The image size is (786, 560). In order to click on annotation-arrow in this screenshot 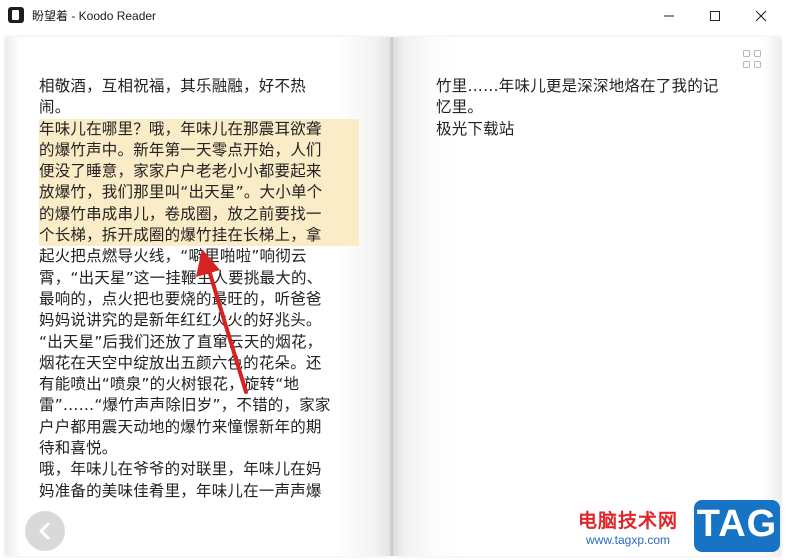, I will do `click(222, 321)`.